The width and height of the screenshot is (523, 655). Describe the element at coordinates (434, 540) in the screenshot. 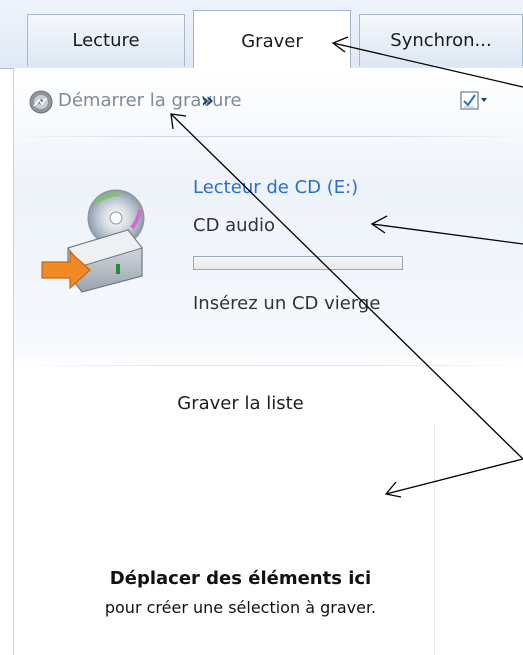

I see `list-divider` at that location.